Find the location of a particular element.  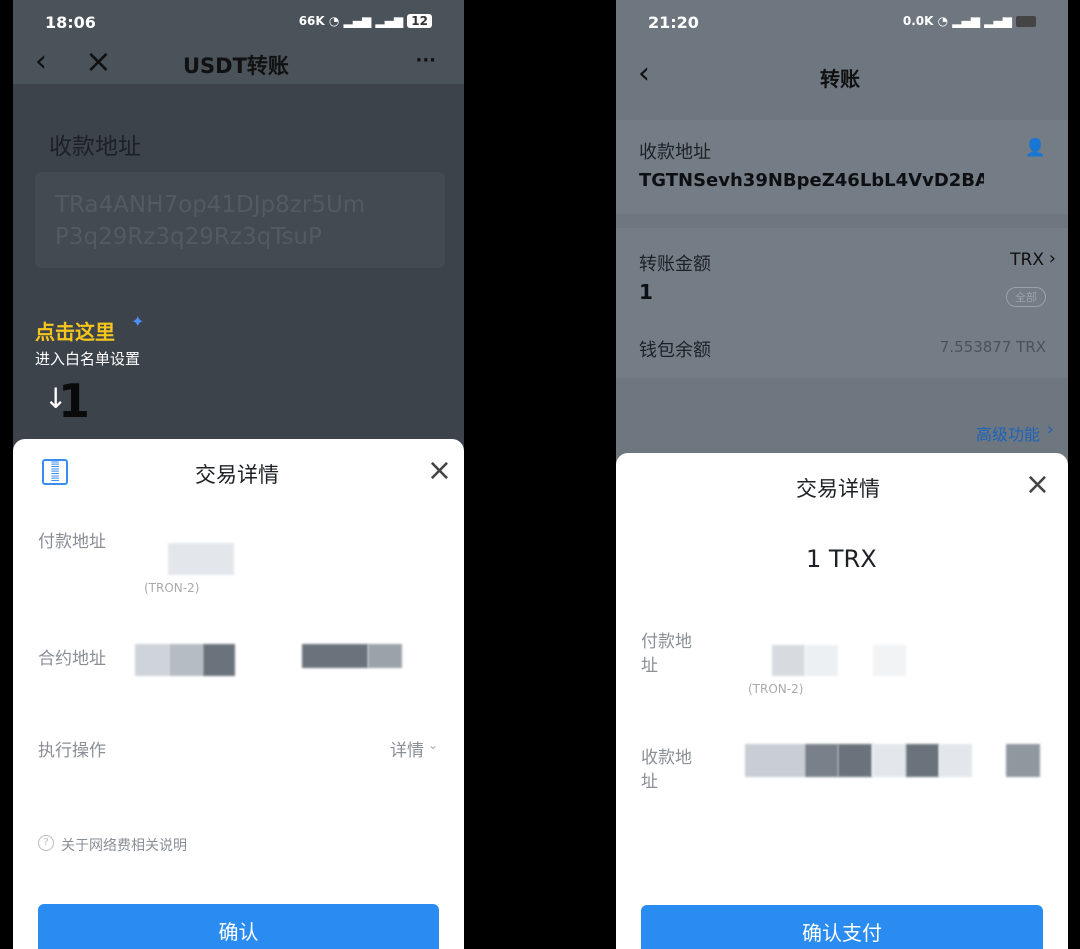

network-speed: 0.0K is located at coordinates (918, 21).